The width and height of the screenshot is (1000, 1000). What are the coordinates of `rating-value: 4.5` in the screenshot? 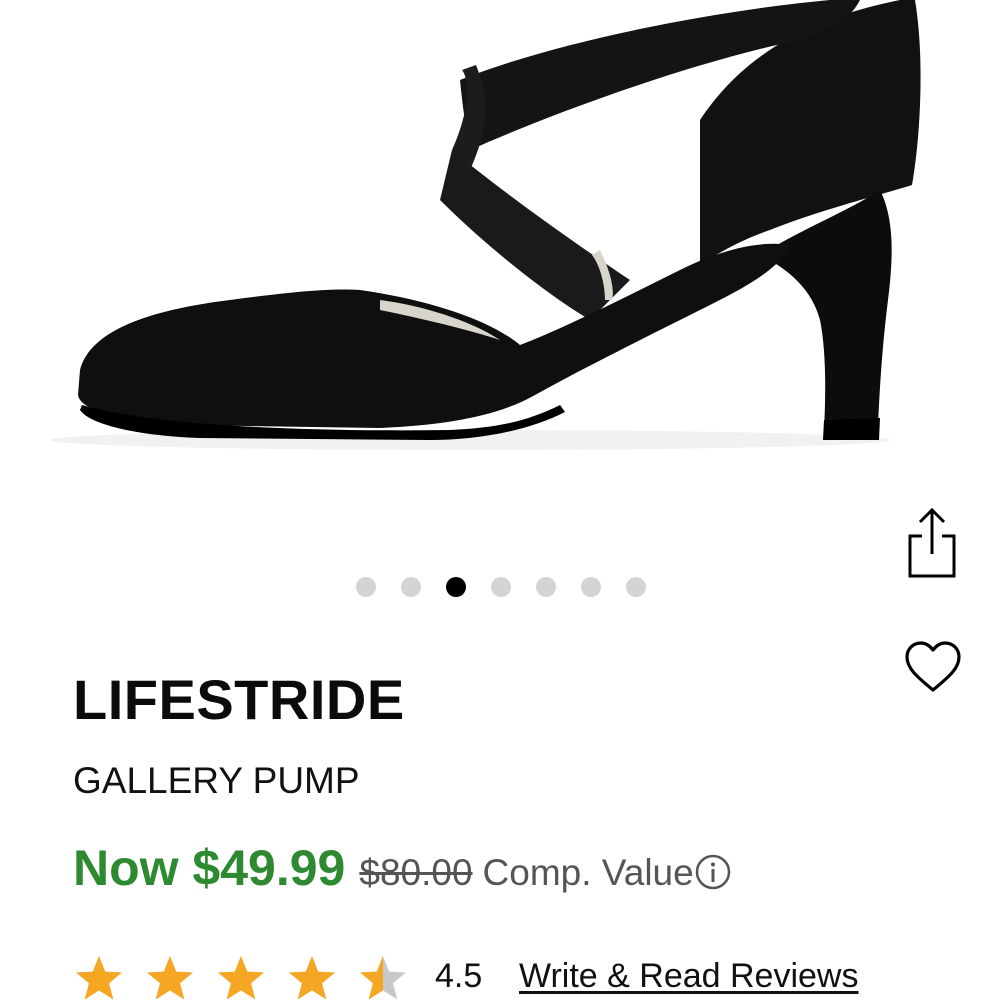 It's located at (459, 976).